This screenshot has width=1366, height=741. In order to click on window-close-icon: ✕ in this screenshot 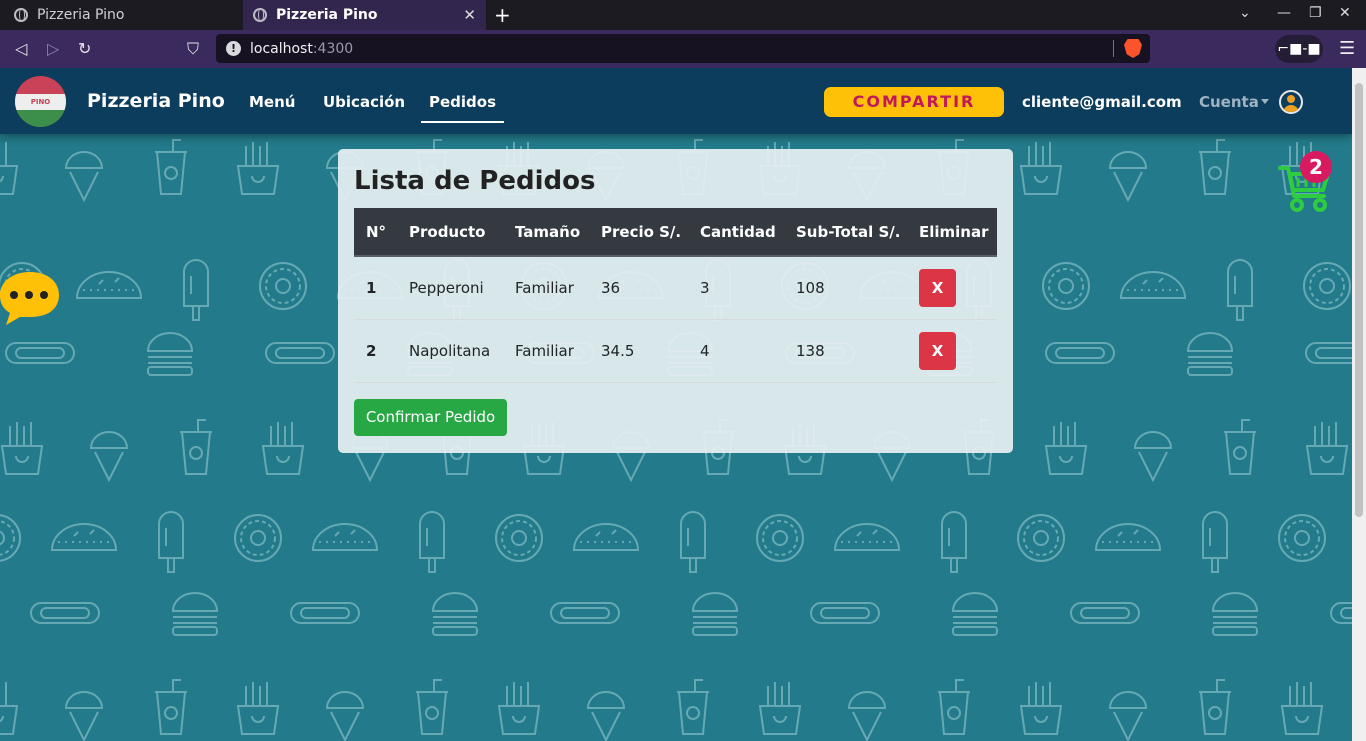, I will do `click(1345, 13)`.